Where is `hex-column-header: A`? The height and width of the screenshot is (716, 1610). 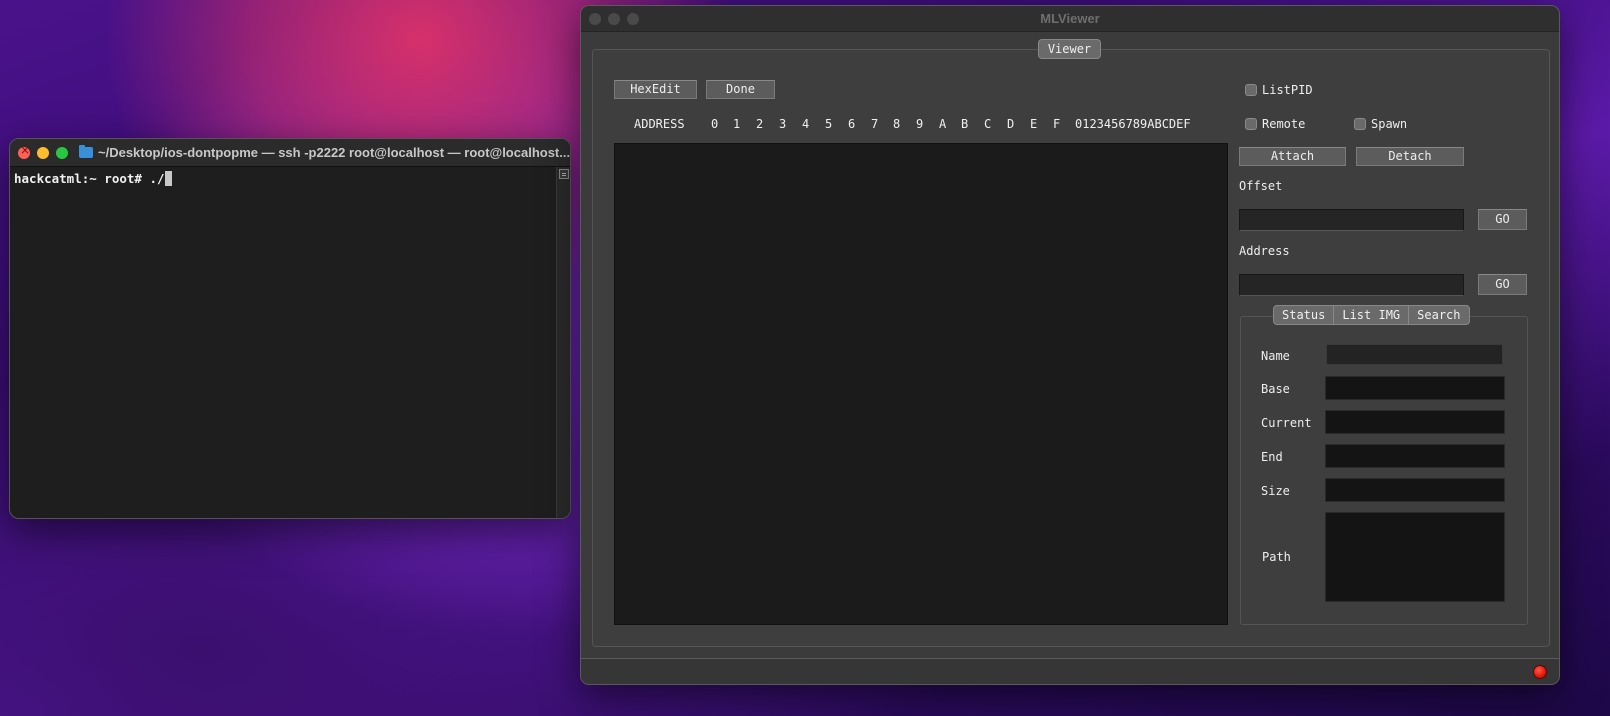
hex-column-header: A is located at coordinates (943, 124).